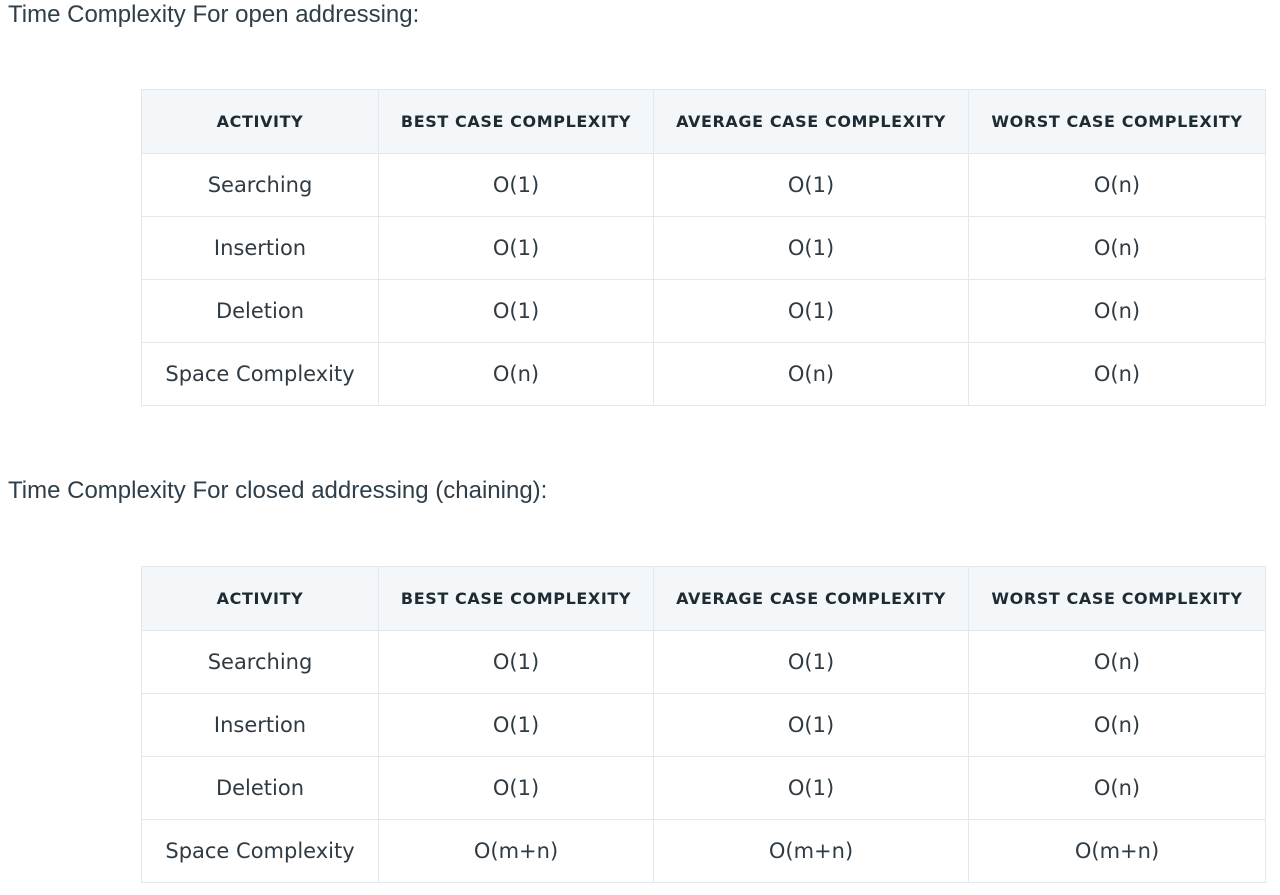 The height and width of the screenshot is (895, 1280). What do you see at coordinates (811, 851) in the screenshot?
I see `average-case-cell: O(m+n)` at bounding box center [811, 851].